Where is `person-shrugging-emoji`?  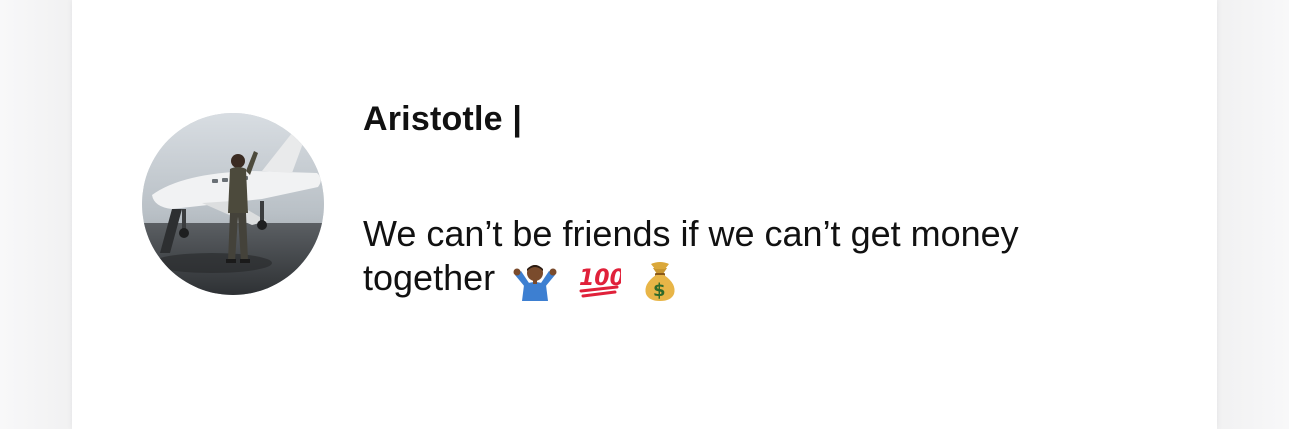 person-shrugging-emoji is located at coordinates (535, 286).